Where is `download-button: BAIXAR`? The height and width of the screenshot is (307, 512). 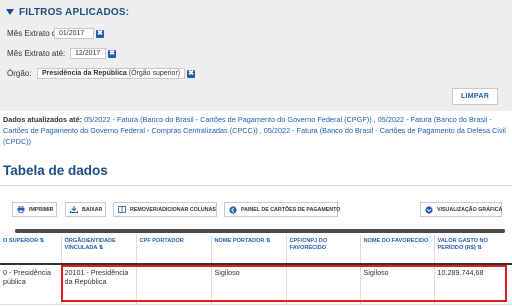 download-button: BAIXAR is located at coordinates (85, 209).